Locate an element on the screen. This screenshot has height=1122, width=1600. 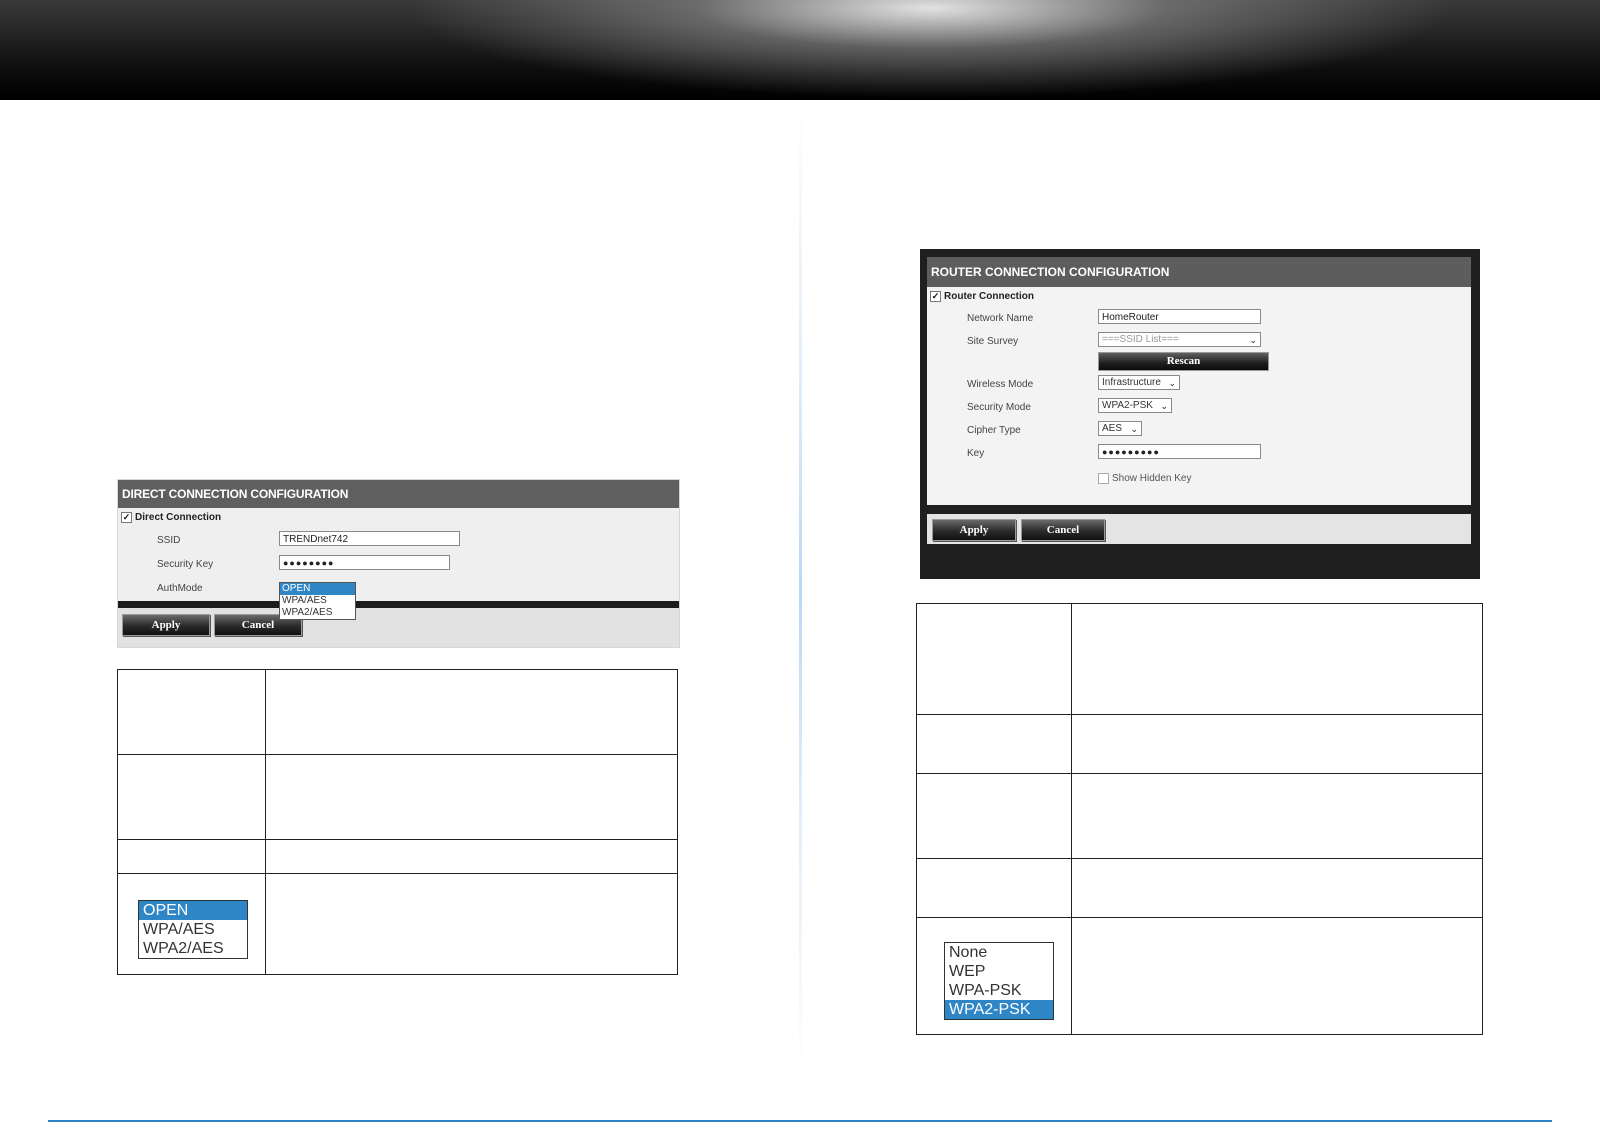
router-connection-label: Router Connection is located at coordinates (989, 296).